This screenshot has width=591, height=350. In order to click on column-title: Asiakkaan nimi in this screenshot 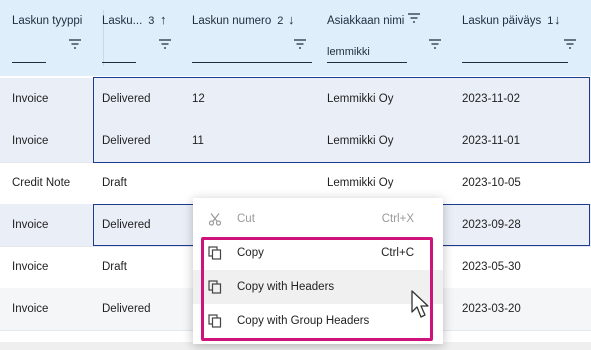, I will do `click(366, 21)`.